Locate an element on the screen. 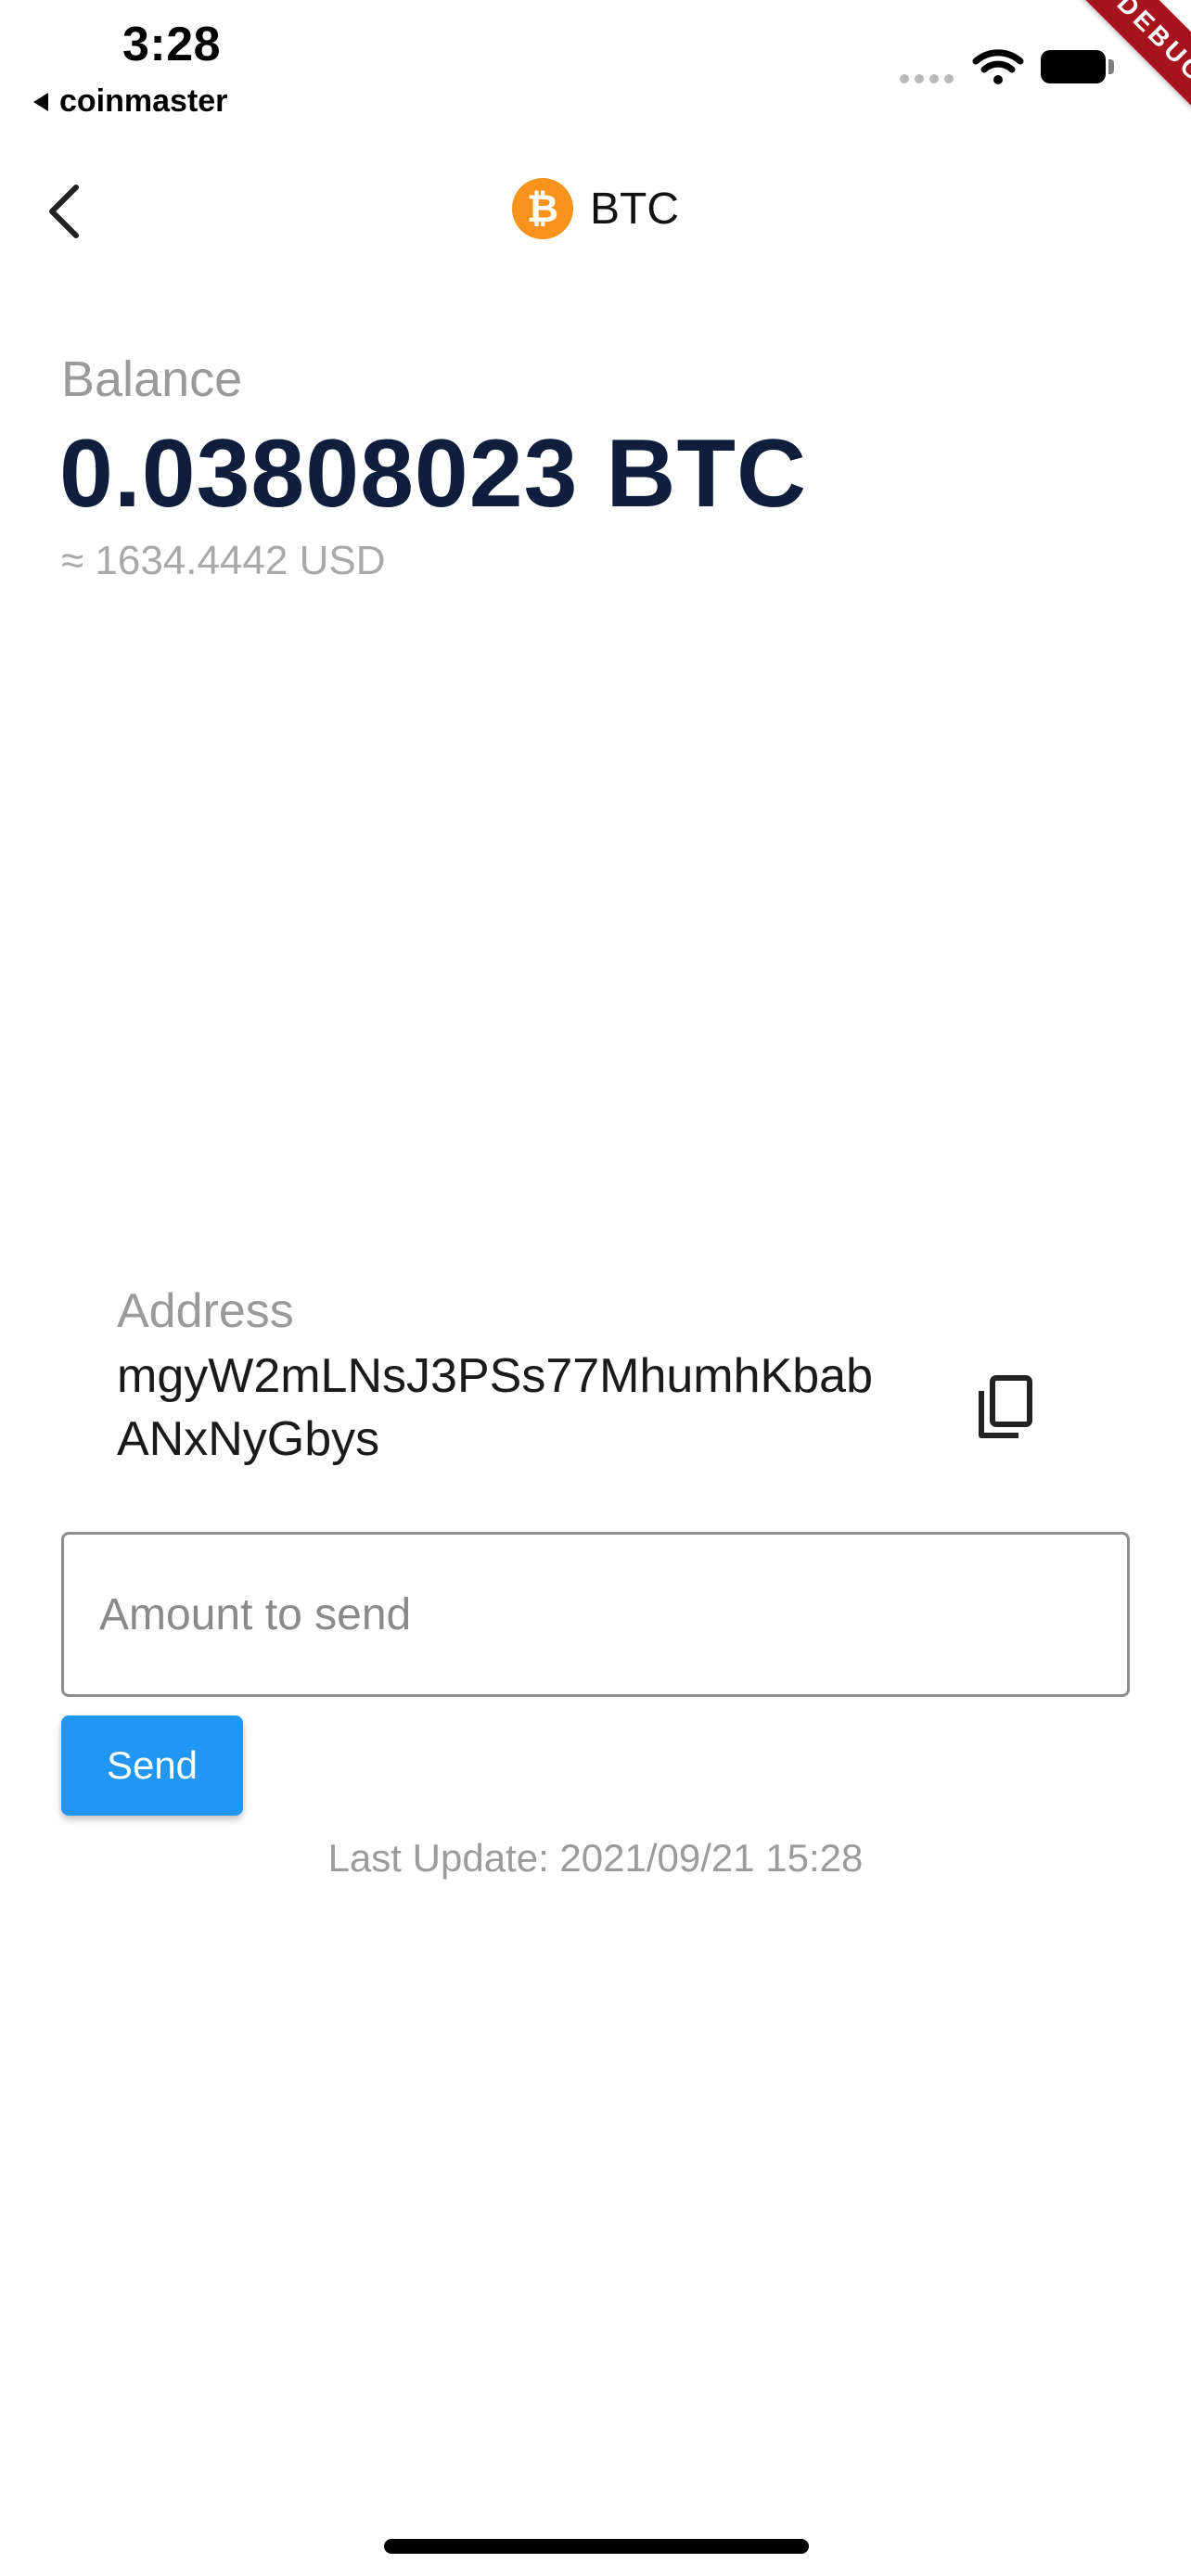 The image size is (1191, 2576). page-title: BTC is located at coordinates (634, 209).